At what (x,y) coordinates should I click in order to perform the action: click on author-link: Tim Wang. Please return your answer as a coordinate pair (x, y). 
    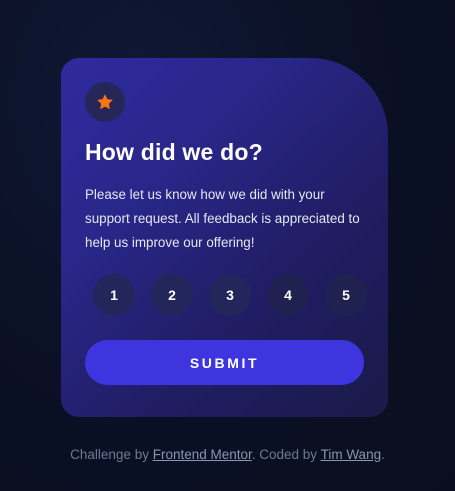
    Looking at the image, I should click on (351, 454).